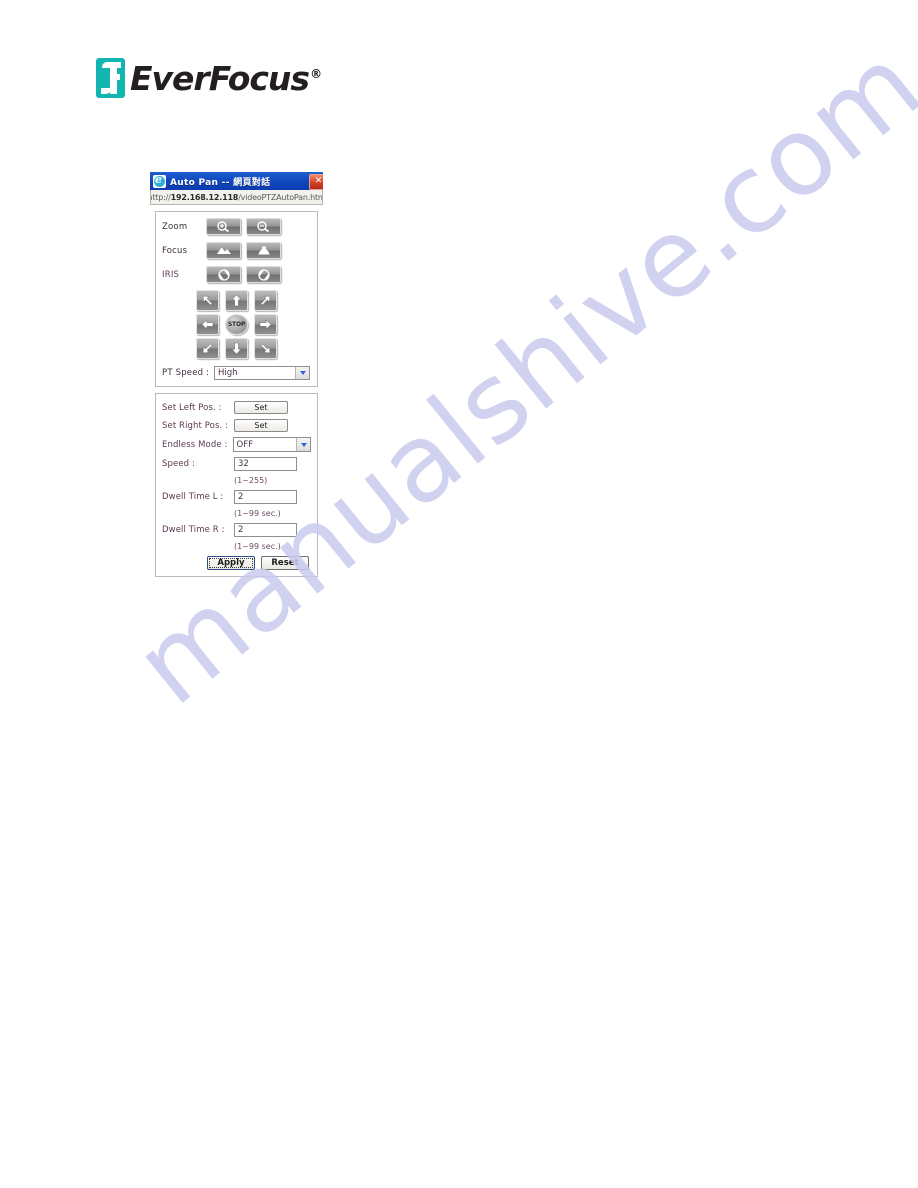 Image resolution: width=918 pixels, height=1188 pixels. I want to click on dwell-time-r-range-hint: (1~99 sec.), so click(257, 546).